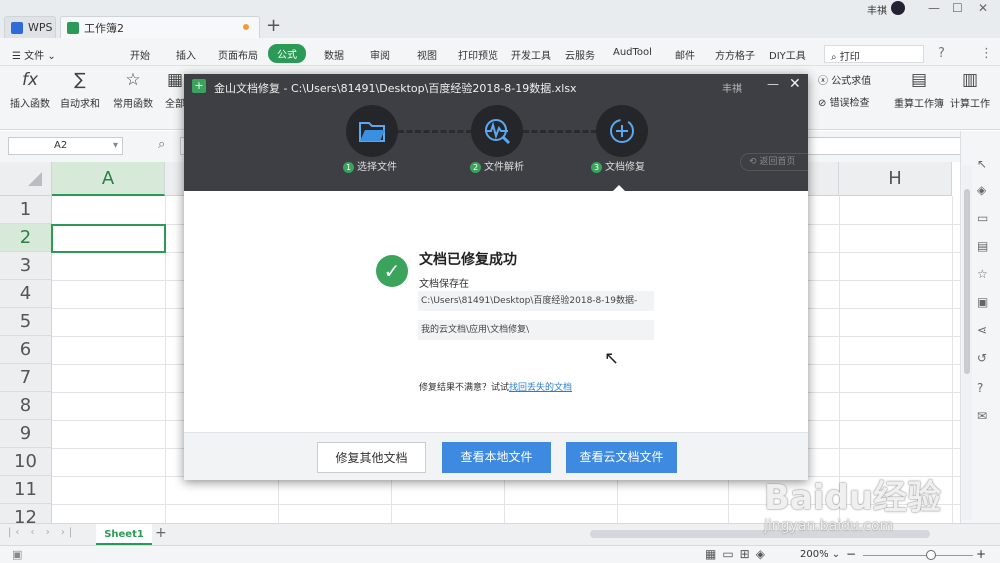  I want to click on zoom-slider-knob, so click(931, 555).